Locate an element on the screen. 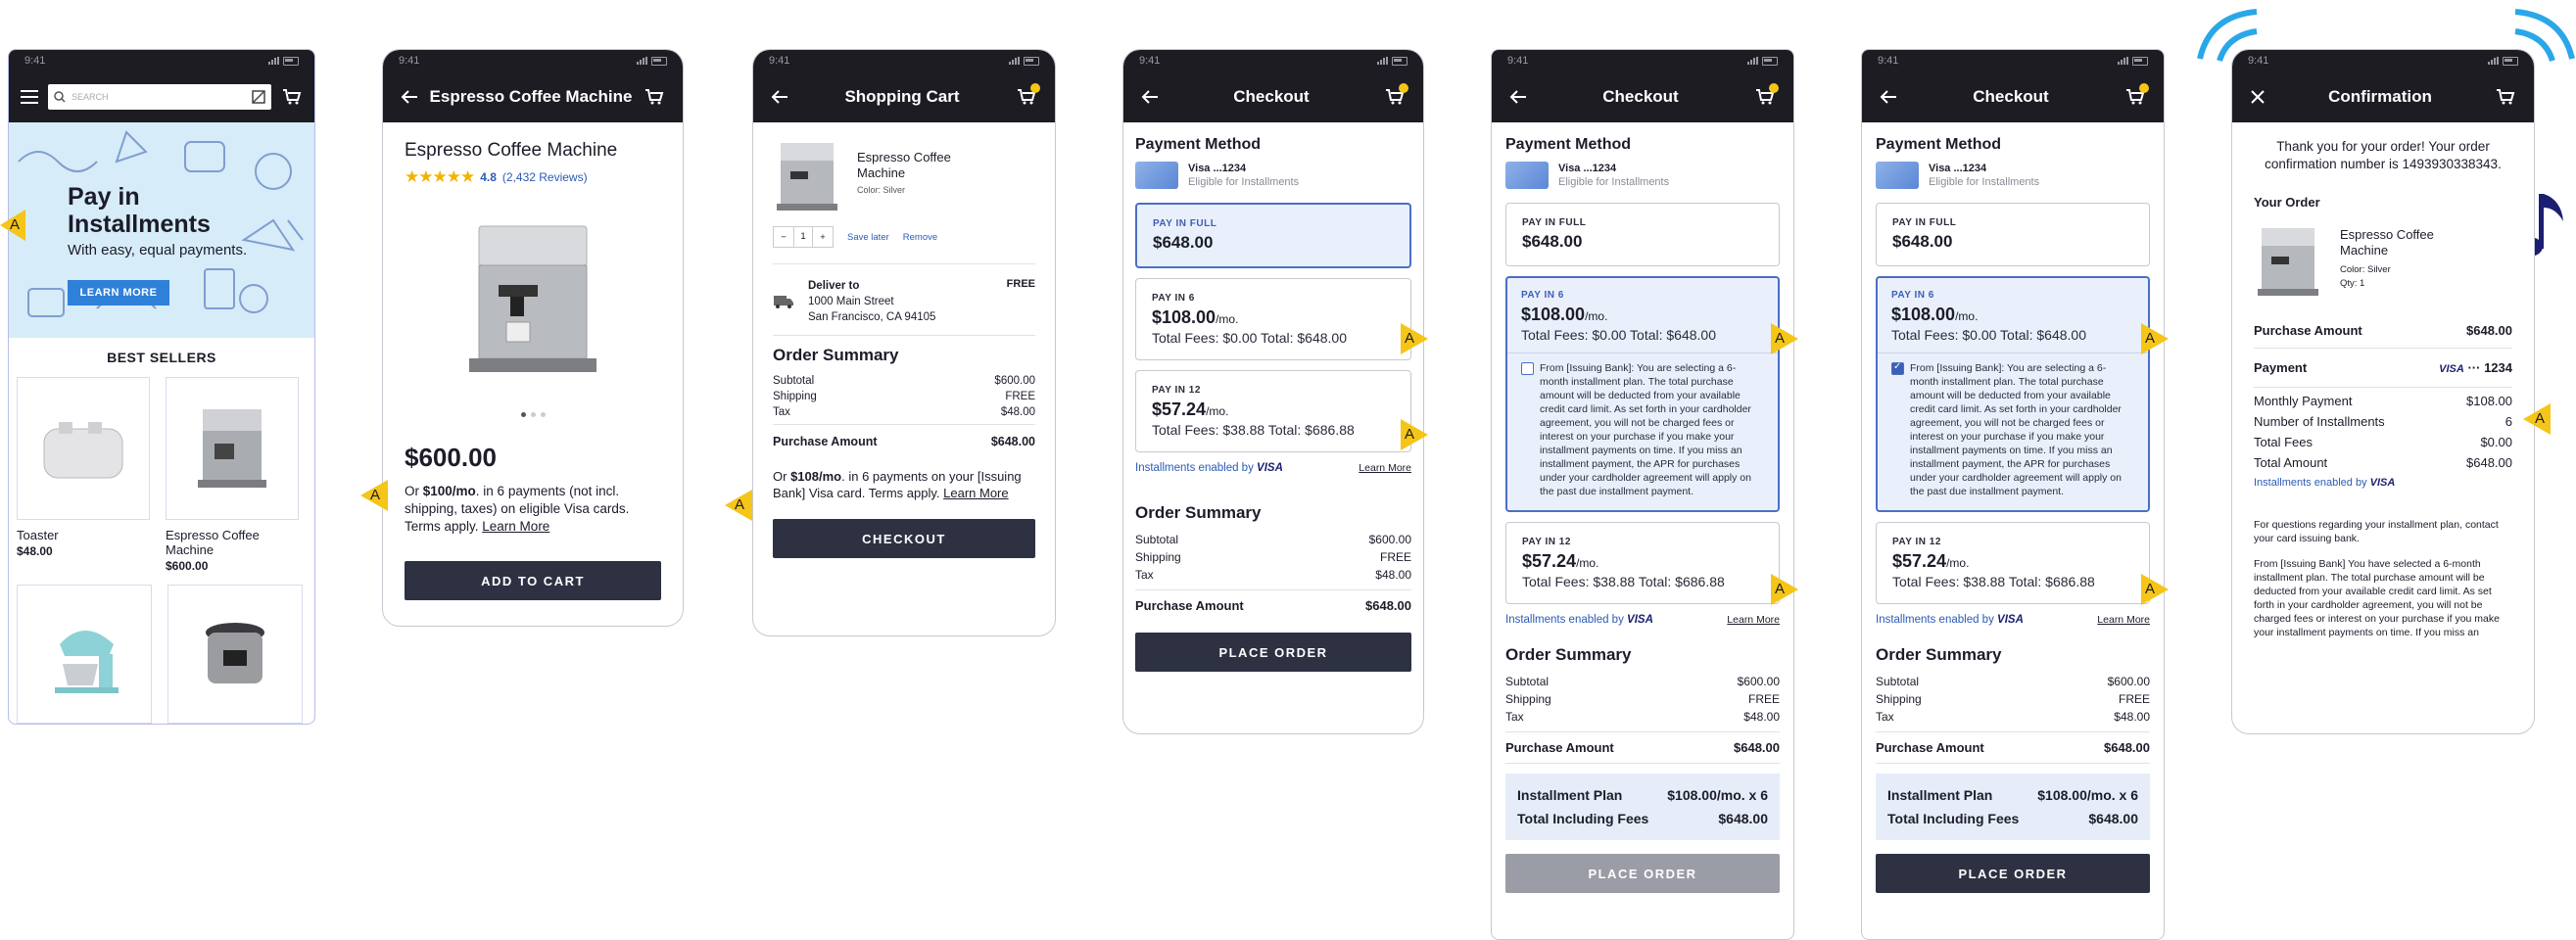 The height and width of the screenshot is (940, 2576). address-line-2: San Francisco, CA 94105 is located at coordinates (872, 317).